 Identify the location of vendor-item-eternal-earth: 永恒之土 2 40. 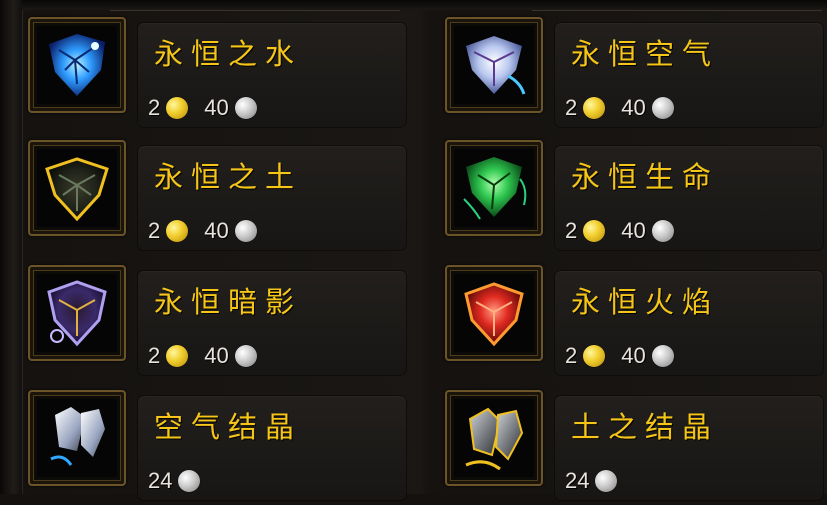
(218, 197).